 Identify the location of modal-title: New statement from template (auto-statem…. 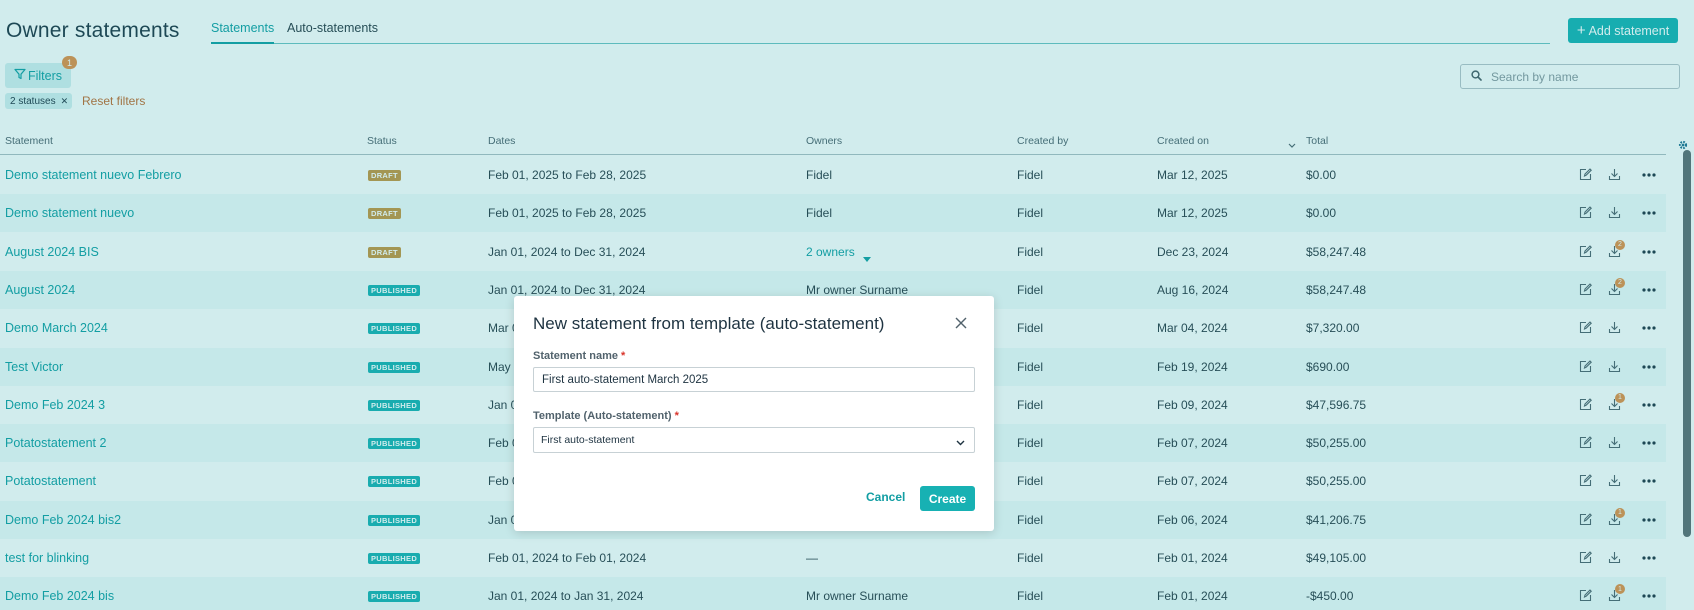
(709, 323).